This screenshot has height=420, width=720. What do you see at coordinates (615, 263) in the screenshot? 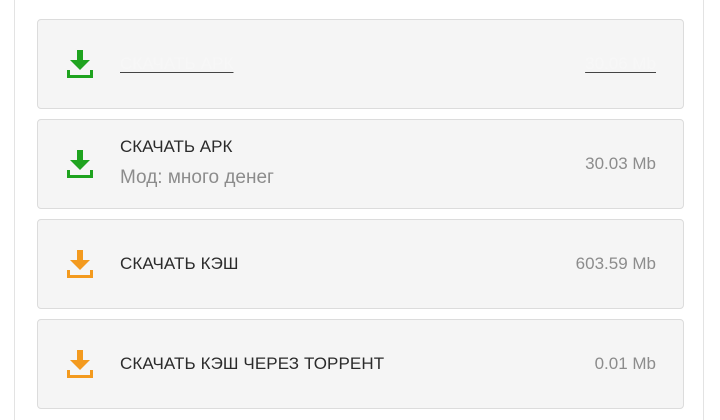
I see `file-size: 603.59 Mb` at bounding box center [615, 263].